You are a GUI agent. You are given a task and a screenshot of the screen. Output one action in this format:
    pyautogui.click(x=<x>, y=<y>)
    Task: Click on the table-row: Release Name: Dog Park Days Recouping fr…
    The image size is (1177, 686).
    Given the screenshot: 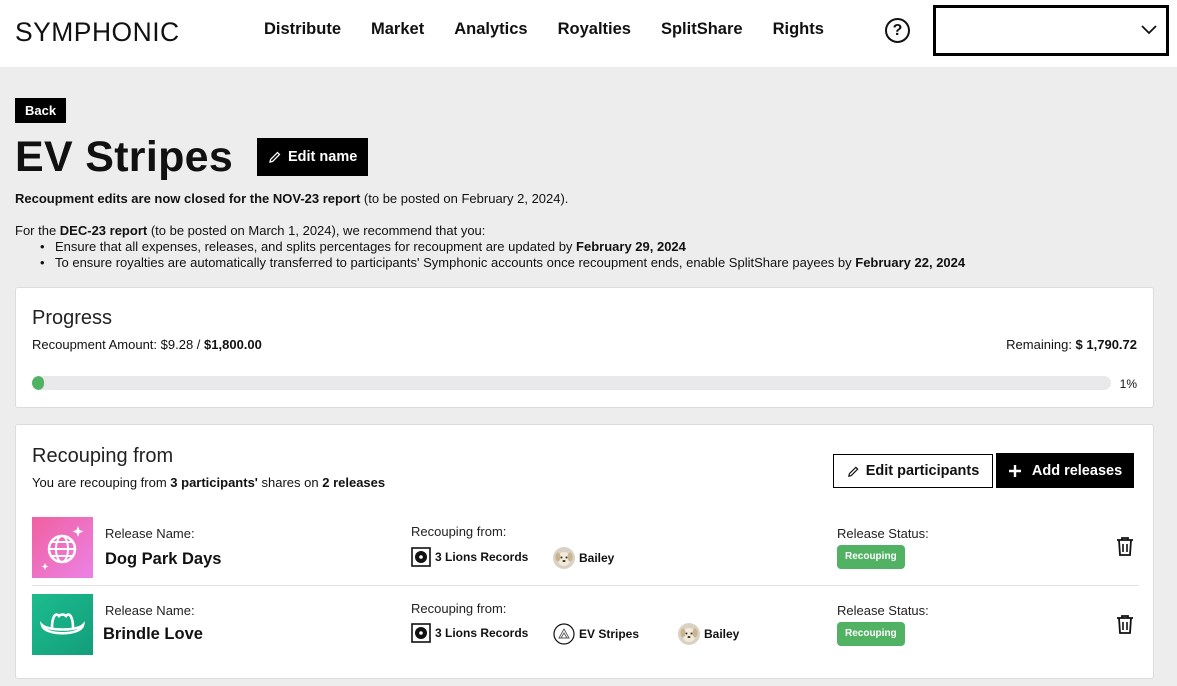 What is the action you would take?
    pyautogui.click(x=585, y=552)
    